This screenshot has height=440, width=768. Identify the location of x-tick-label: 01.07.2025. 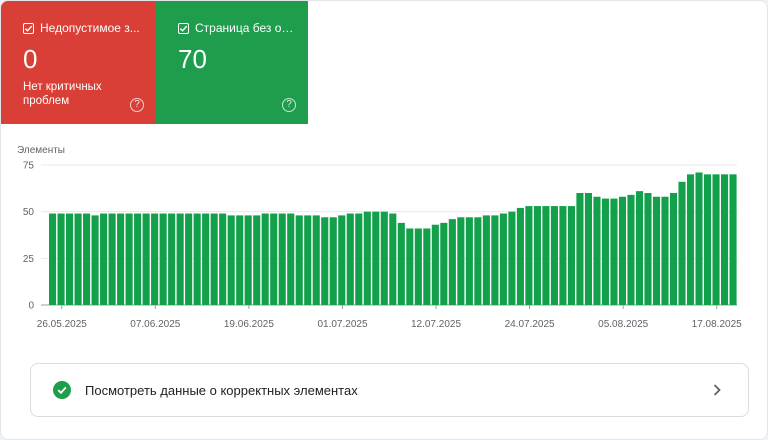
(342, 324).